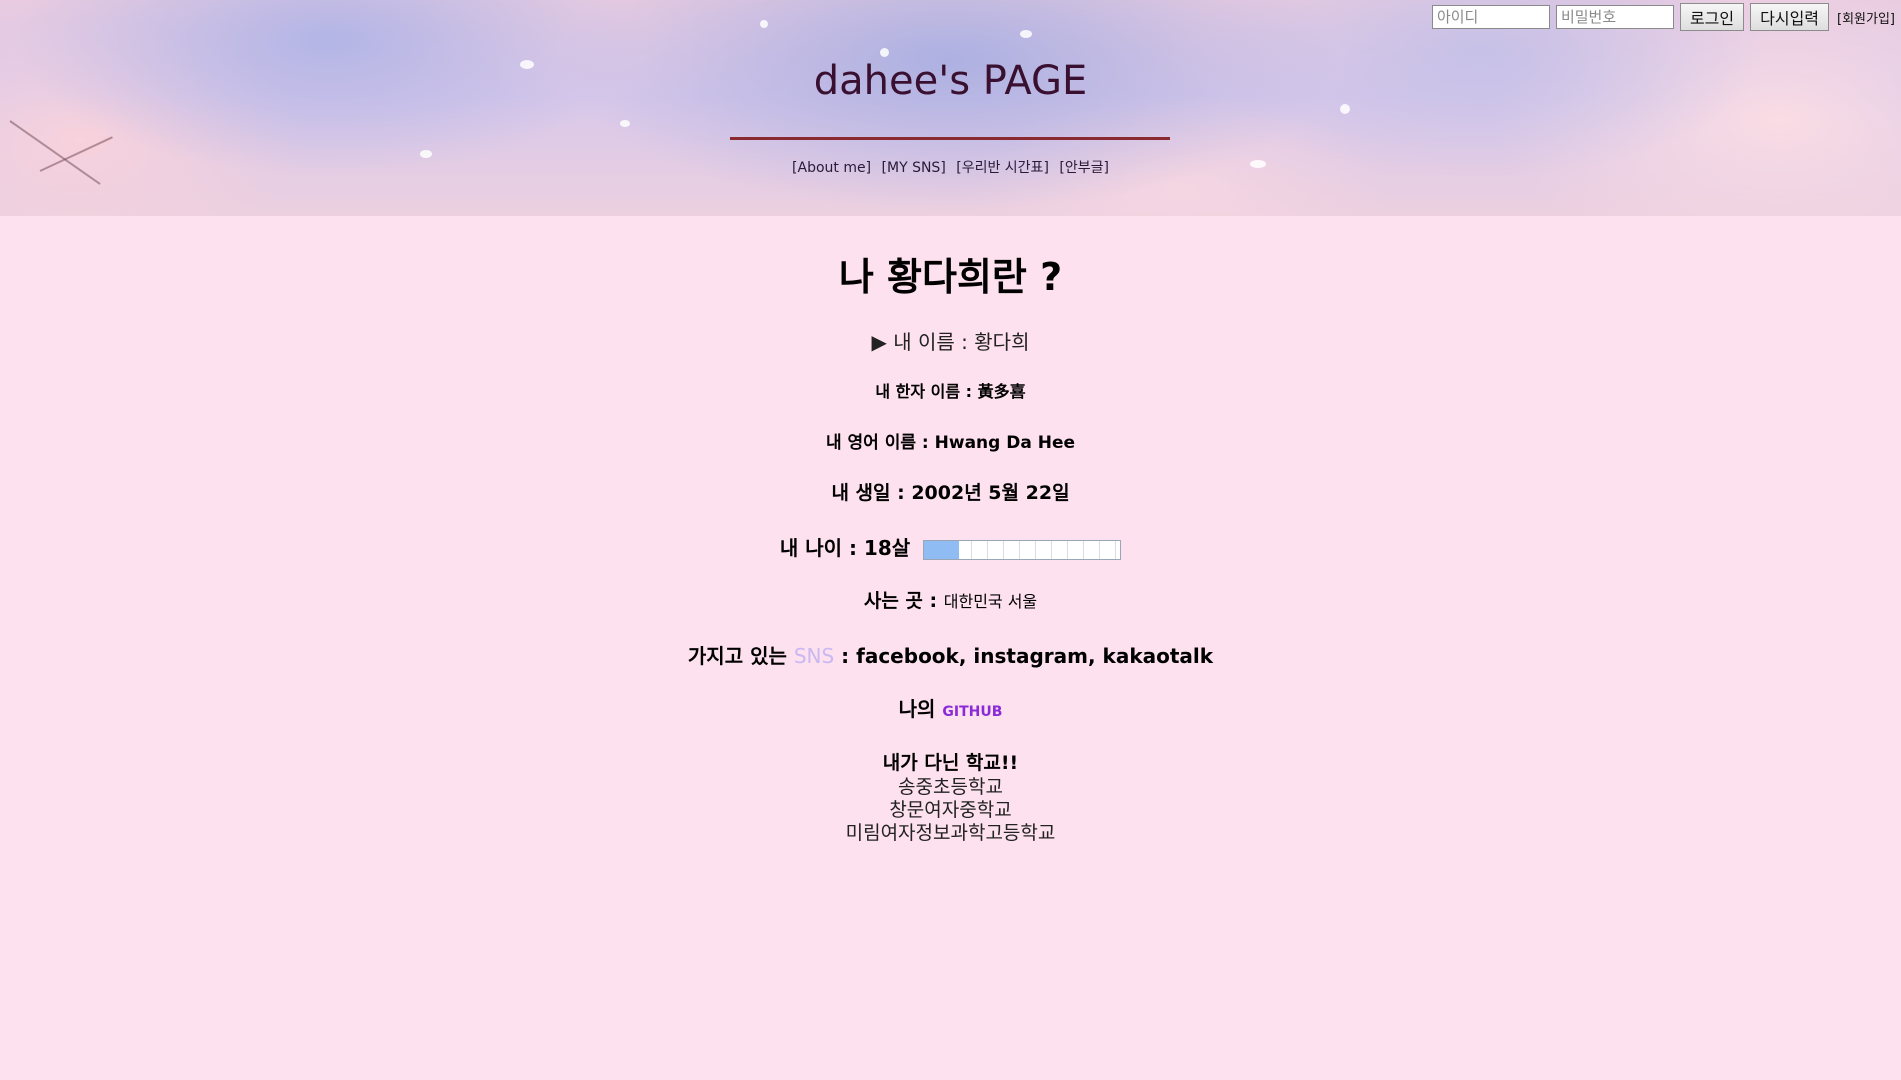 The height and width of the screenshot is (1080, 1901). Describe the element at coordinates (1027, 656) in the screenshot. I see `sns-list: : facebook, instagram, kakaotalk` at that location.